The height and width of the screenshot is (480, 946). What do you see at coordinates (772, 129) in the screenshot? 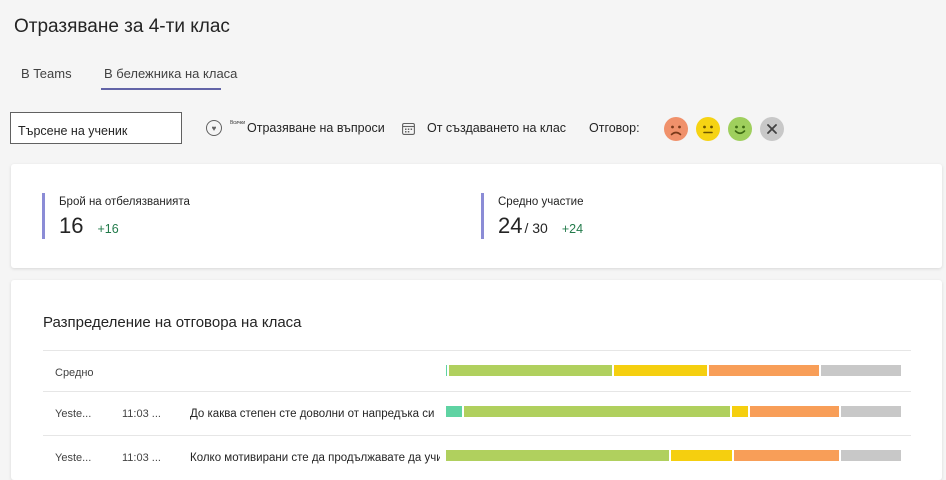
I see `no-answer-close-icon` at bounding box center [772, 129].